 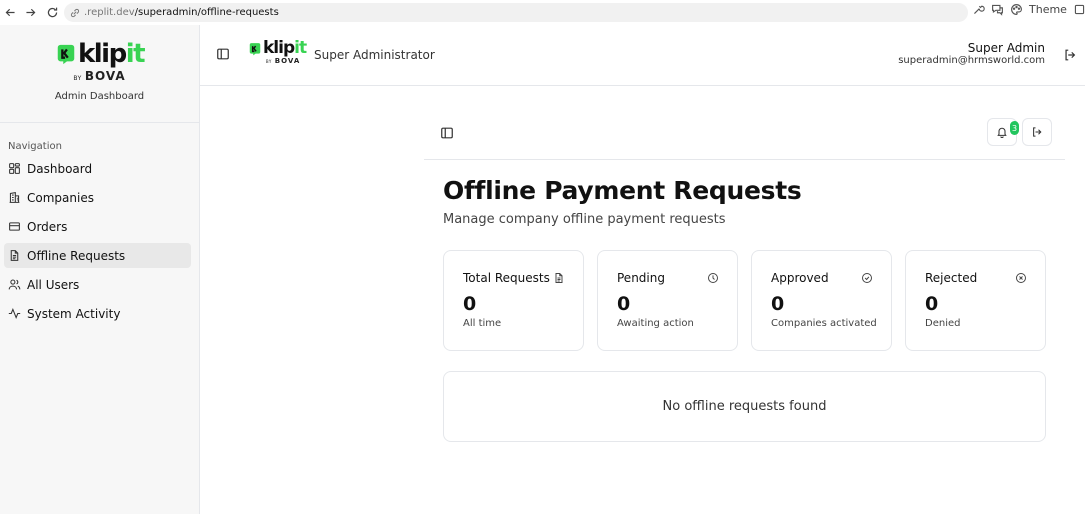 What do you see at coordinates (821, 300) in the screenshot?
I see `stat-card-approved: Approved 0 Companies activated` at bounding box center [821, 300].